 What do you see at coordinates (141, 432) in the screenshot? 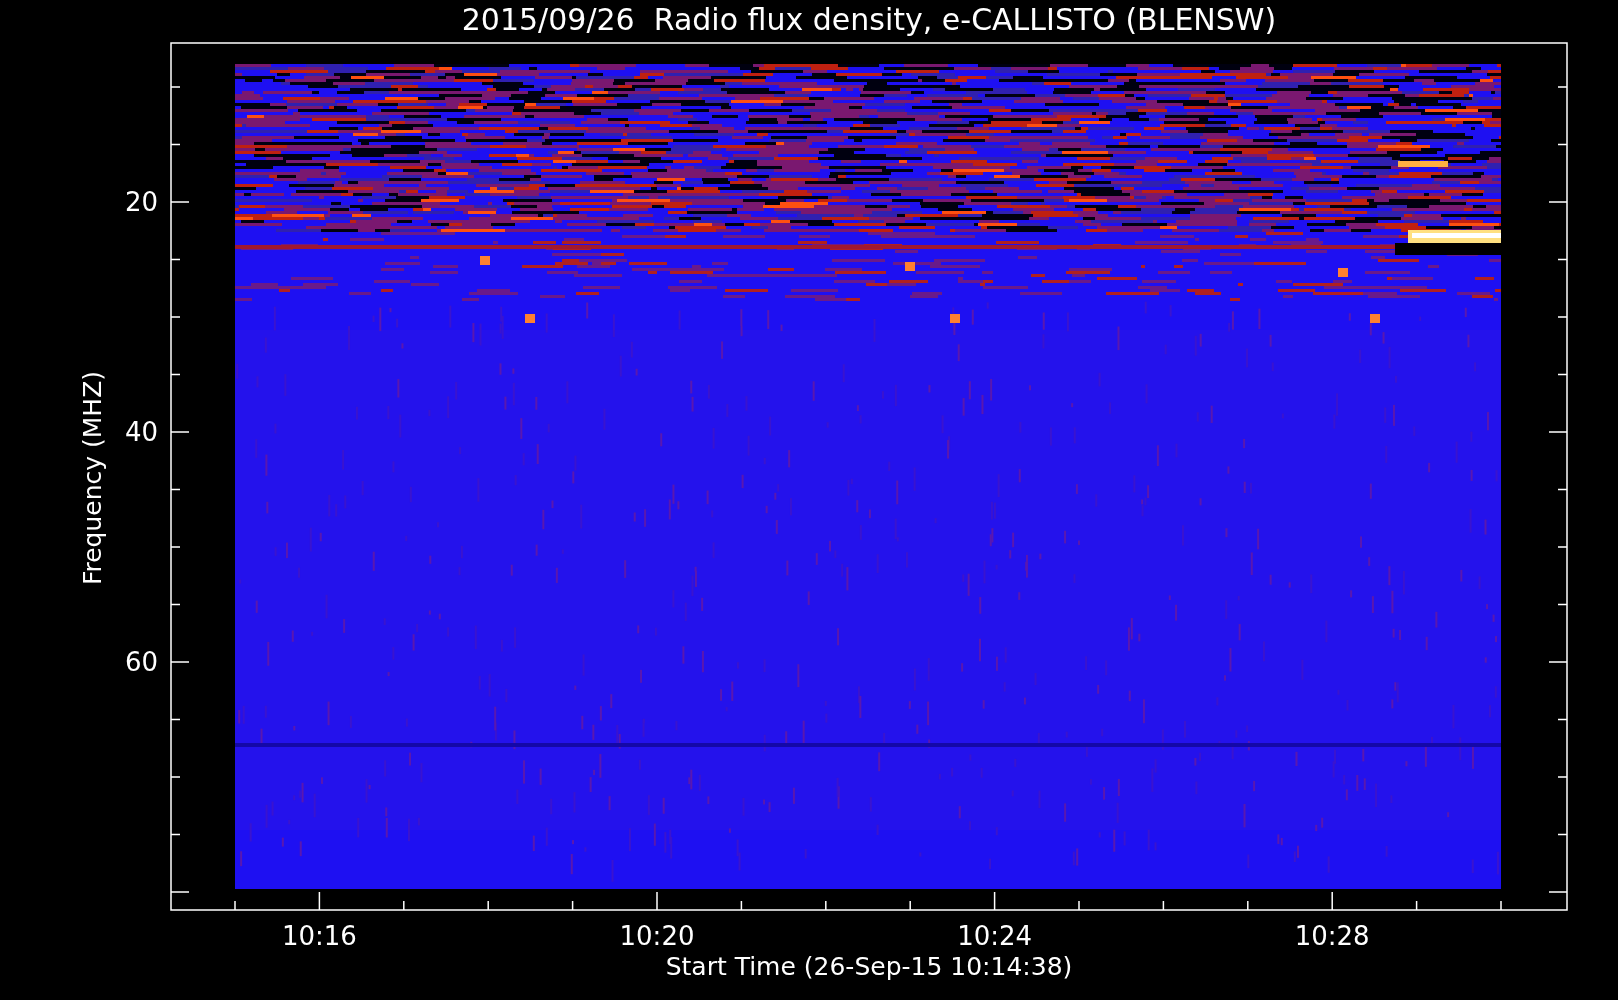
I see `tick-label: 40` at bounding box center [141, 432].